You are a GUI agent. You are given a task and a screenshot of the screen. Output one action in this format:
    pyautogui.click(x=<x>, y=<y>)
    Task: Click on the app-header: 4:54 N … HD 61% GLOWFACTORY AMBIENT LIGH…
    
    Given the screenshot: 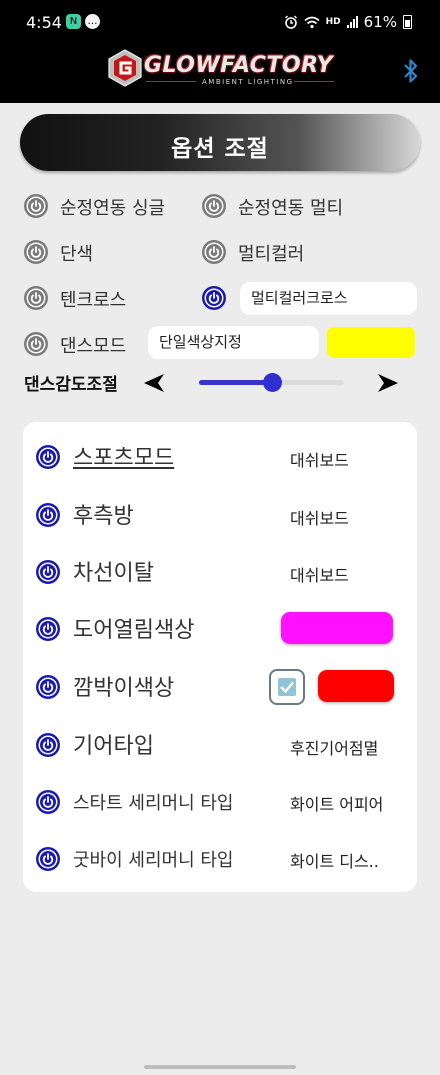 What is the action you would take?
    pyautogui.click(x=220, y=51)
    